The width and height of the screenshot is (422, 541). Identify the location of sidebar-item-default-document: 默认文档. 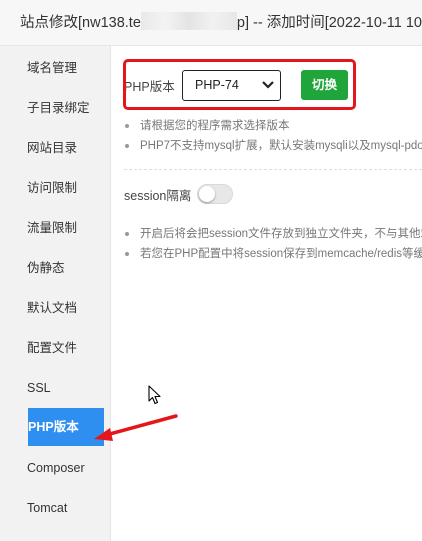
(55, 308).